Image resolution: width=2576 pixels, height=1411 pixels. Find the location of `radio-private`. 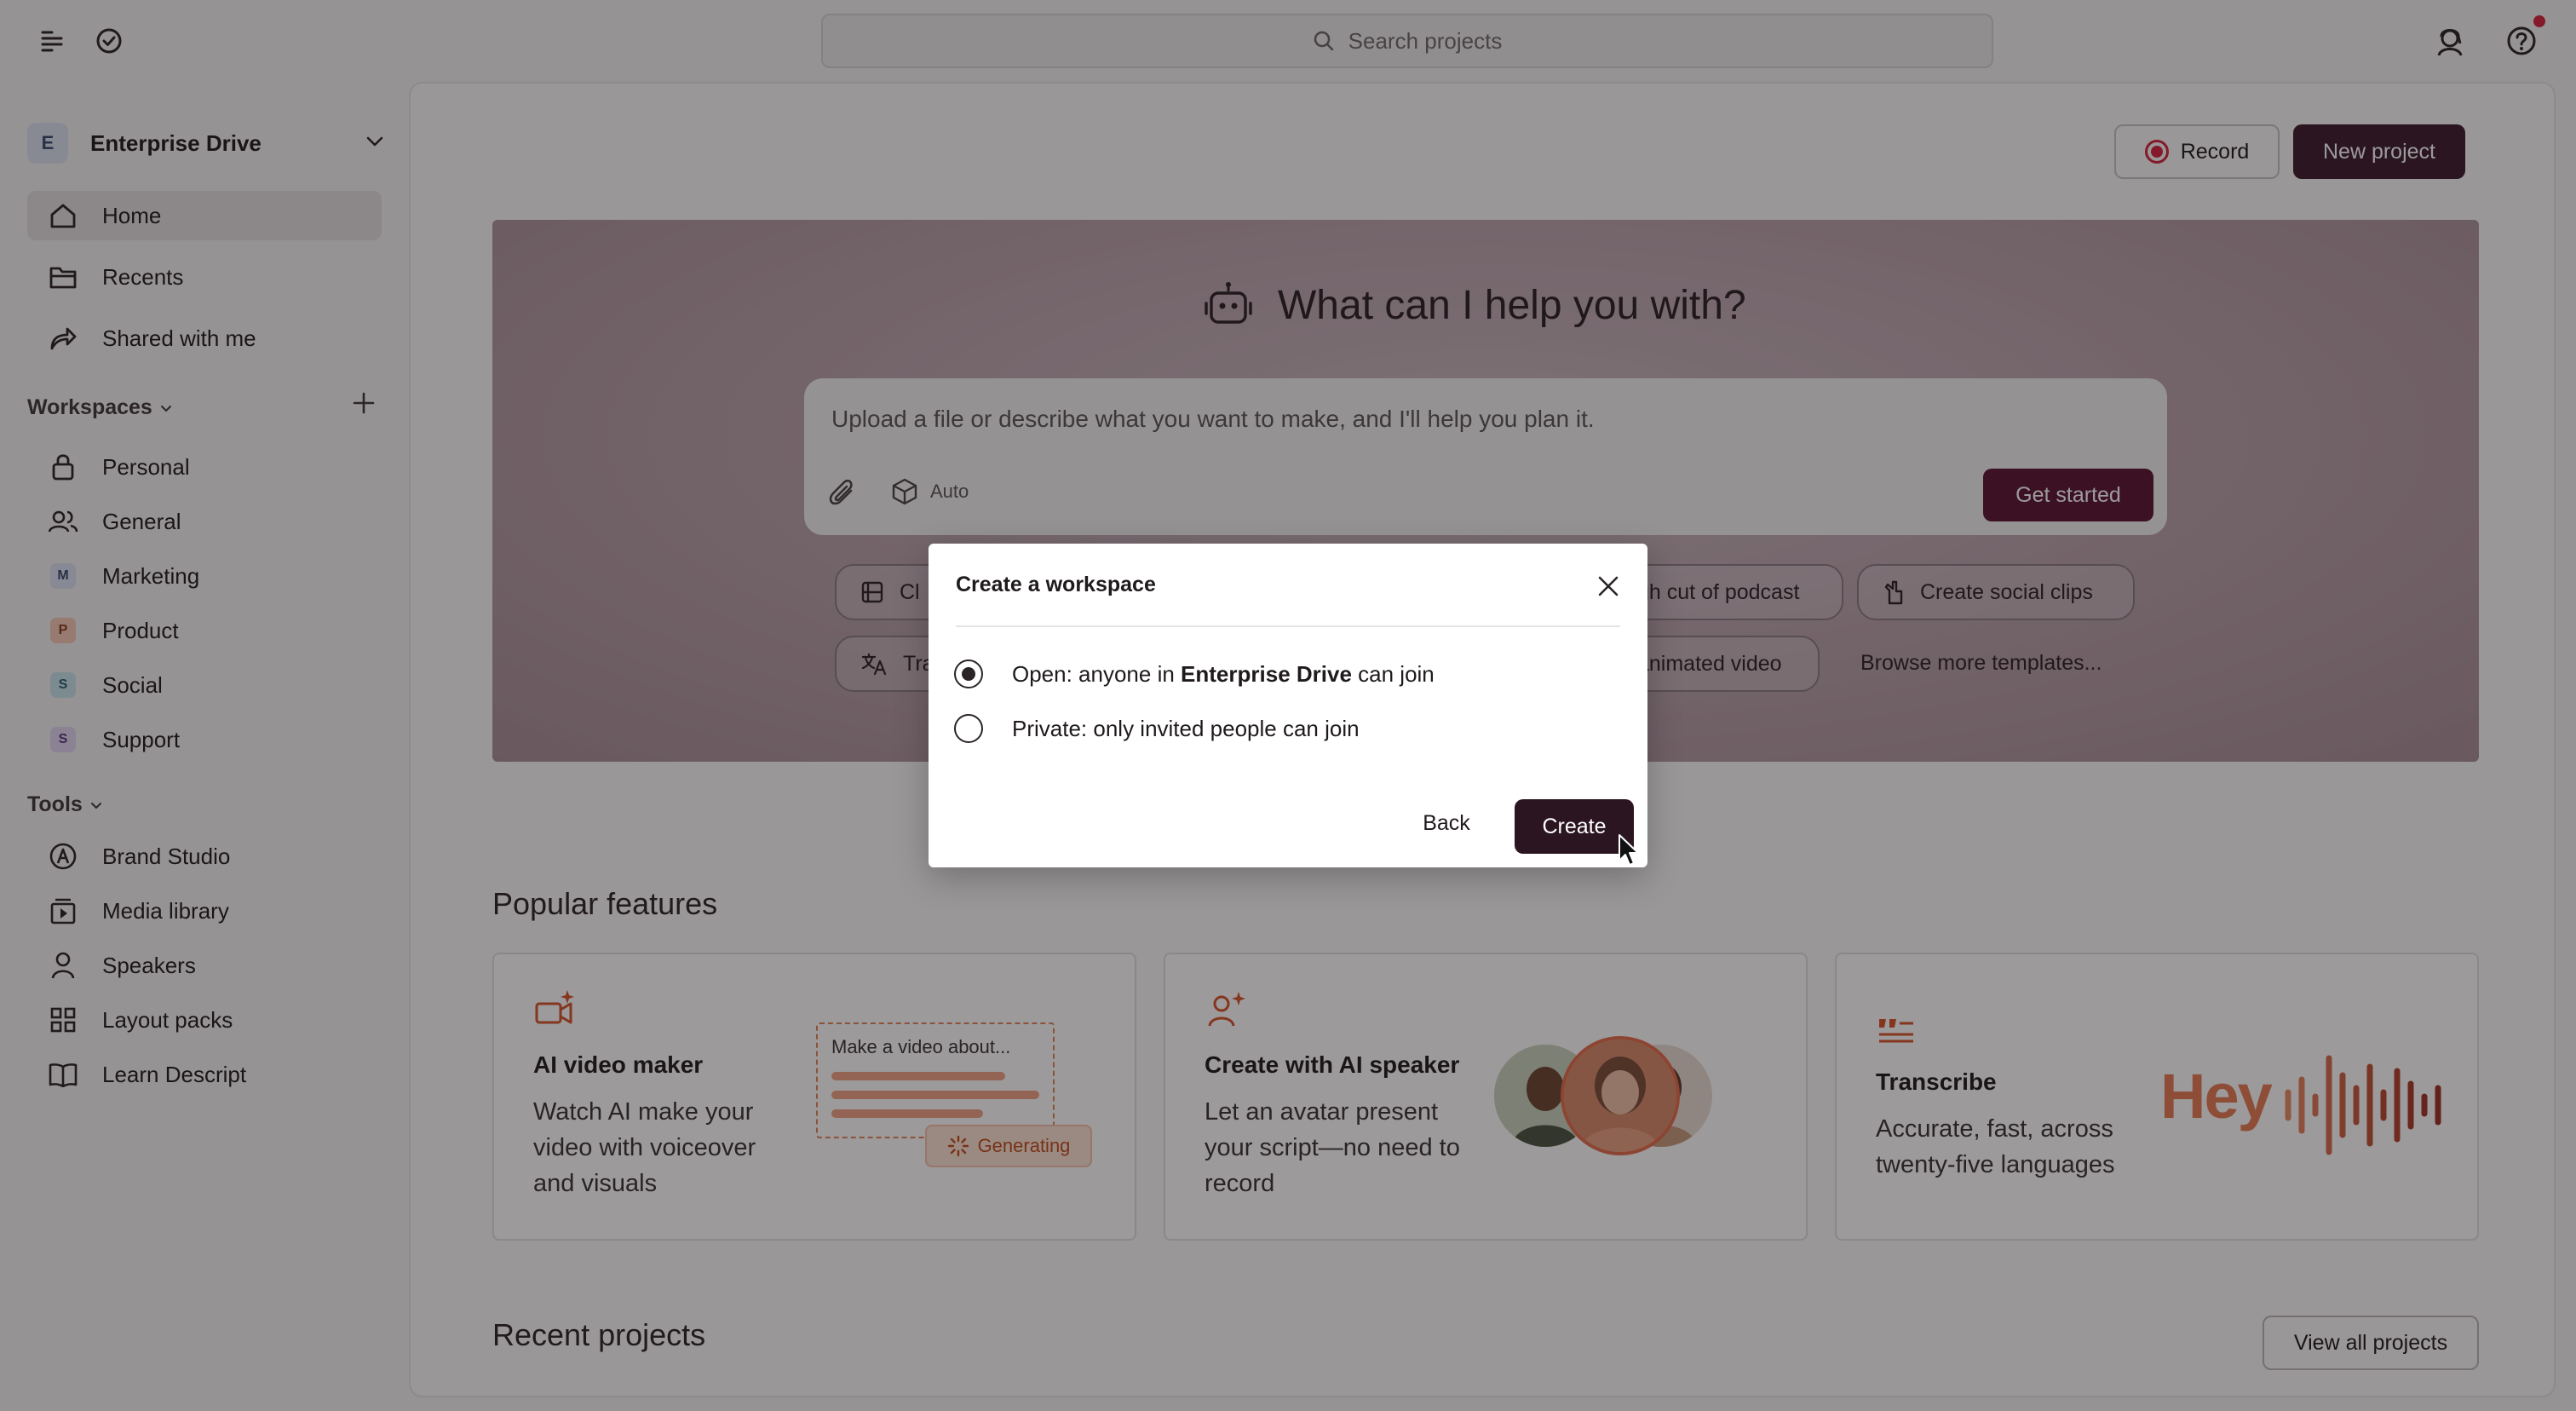

radio-private is located at coordinates (969, 728).